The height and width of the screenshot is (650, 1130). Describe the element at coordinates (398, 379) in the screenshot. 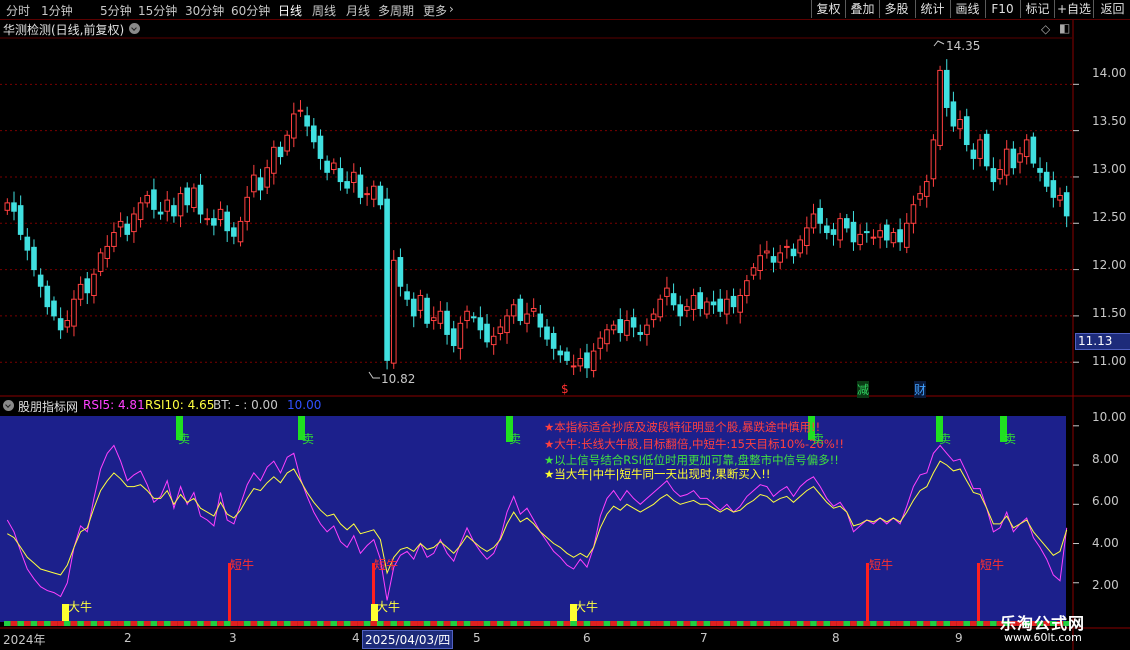

I see `low-price-label: 10.82` at that location.